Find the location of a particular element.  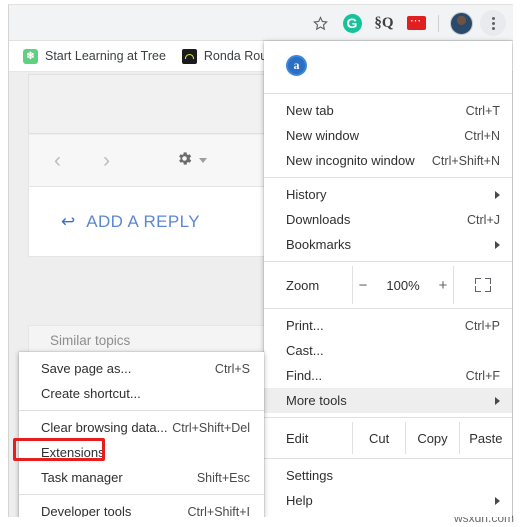

extension-icon-dark: §Q is located at coordinates (384, 23).